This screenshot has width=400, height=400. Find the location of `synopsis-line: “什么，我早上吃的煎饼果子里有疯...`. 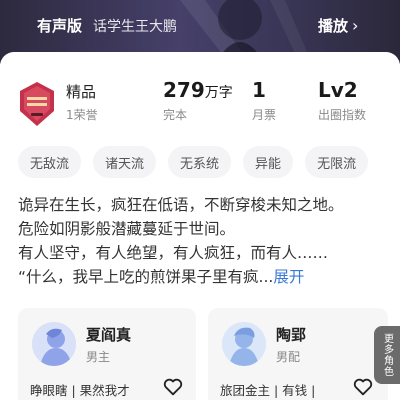

synopsis-line: “什么，我早上吃的煎饼果子里有疯... is located at coordinates (146, 277).